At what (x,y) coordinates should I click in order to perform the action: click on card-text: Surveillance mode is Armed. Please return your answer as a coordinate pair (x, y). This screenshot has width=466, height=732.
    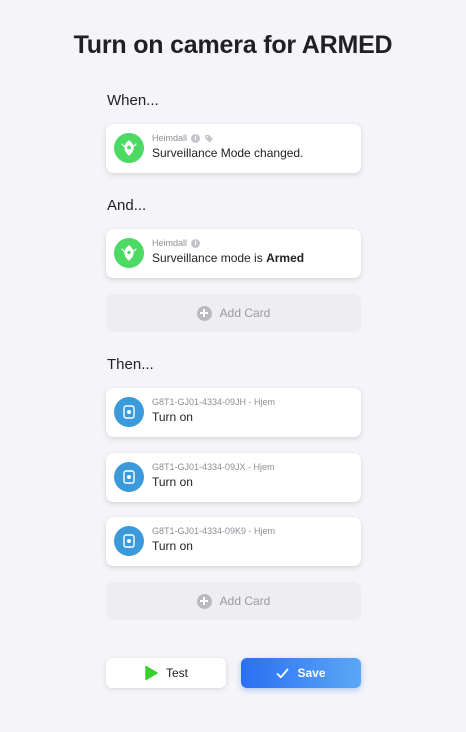
    Looking at the image, I should click on (228, 258).